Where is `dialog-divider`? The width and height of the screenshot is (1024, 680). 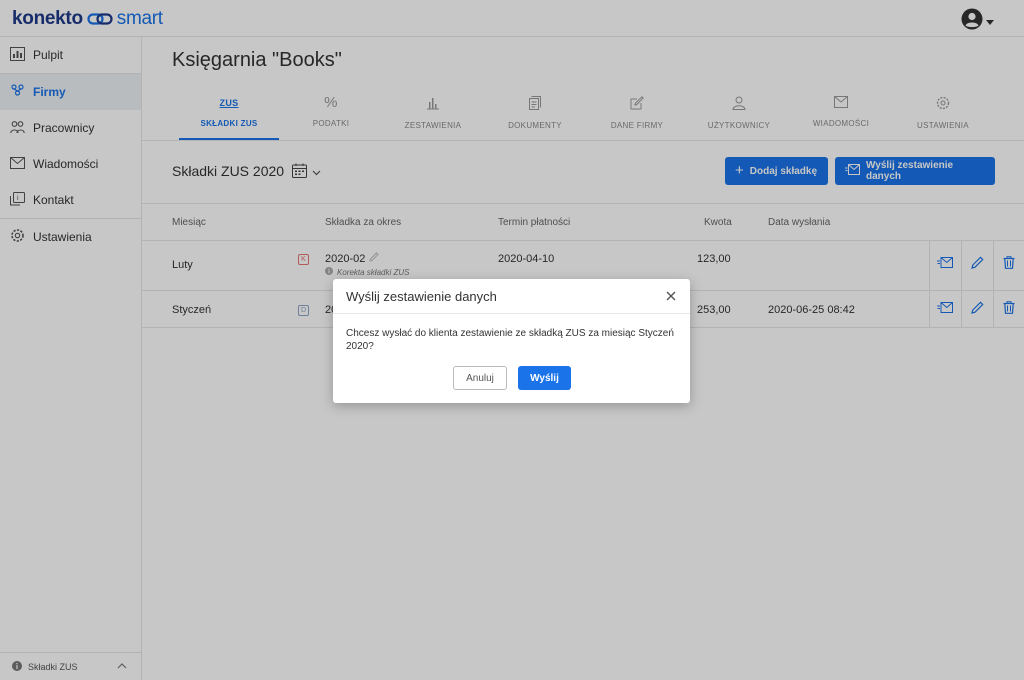
dialog-divider is located at coordinates (511, 313).